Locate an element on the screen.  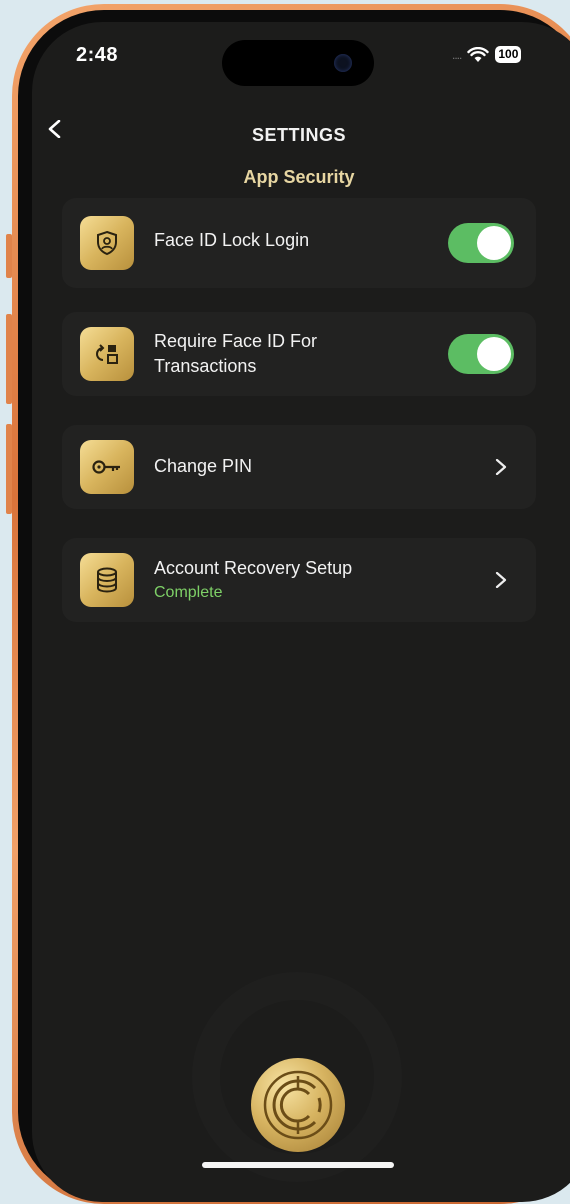
status-time: 2:48 is located at coordinates (97, 55).